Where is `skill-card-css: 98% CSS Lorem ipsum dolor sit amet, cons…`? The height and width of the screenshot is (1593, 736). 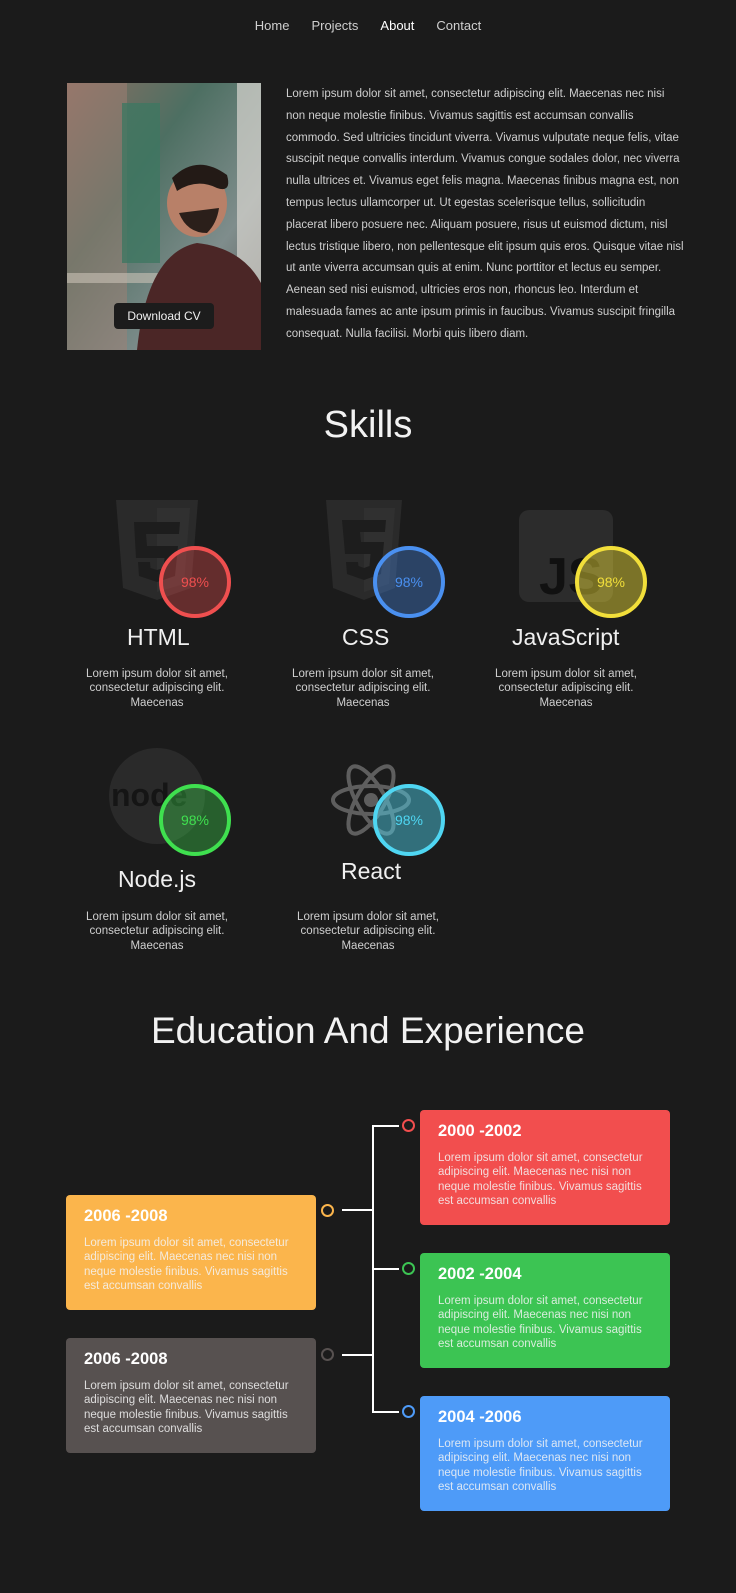
skill-card-css: 98% CSS Lorem ipsum dolor sit amet, cons… is located at coordinates (378, 605).